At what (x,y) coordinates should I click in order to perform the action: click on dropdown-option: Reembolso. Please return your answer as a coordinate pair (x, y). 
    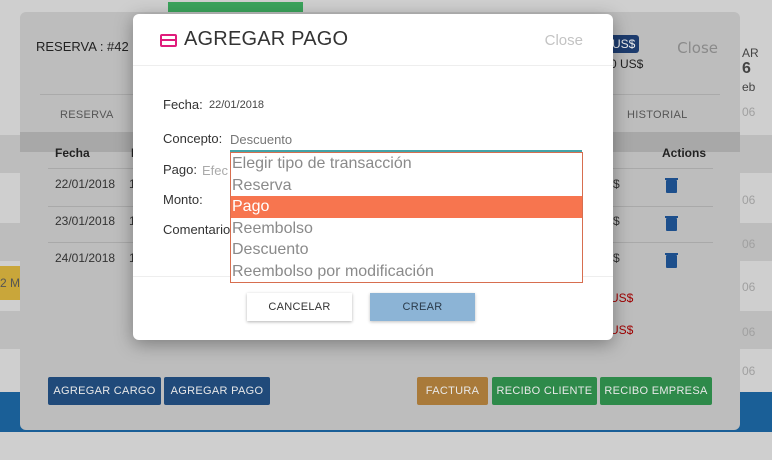
    Looking at the image, I should click on (406, 229).